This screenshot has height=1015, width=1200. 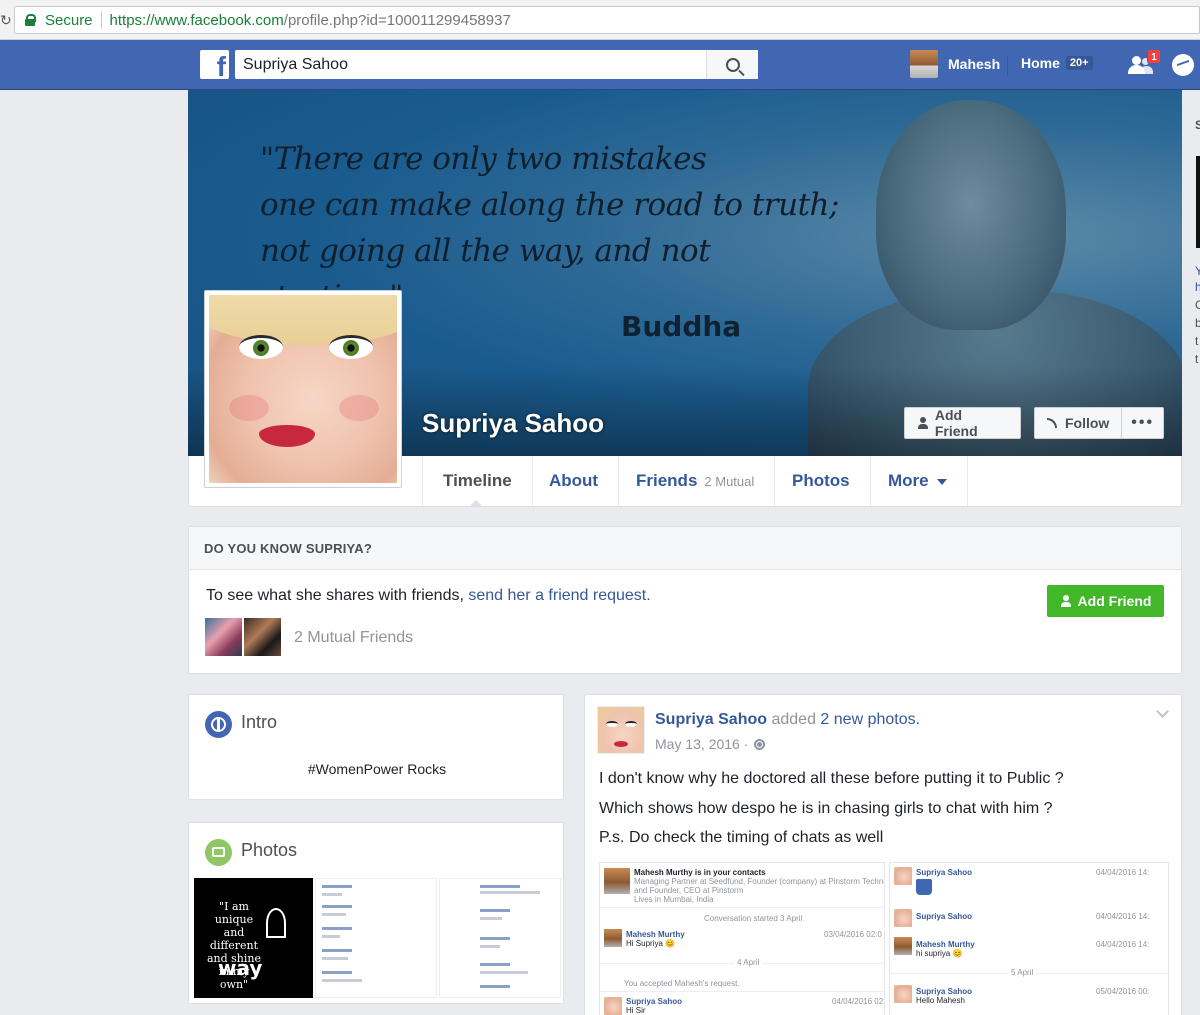 What do you see at coordinates (303, 389) in the screenshot?
I see `profile-picture` at bounding box center [303, 389].